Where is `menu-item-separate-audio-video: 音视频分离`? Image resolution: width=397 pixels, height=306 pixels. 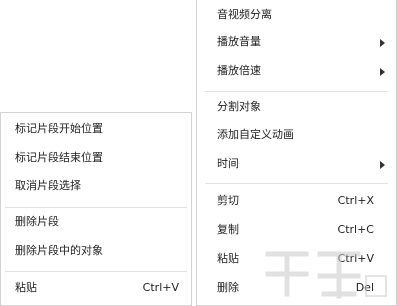
menu-item-separate-audio-video: 音视频分离 is located at coordinates (296, 15).